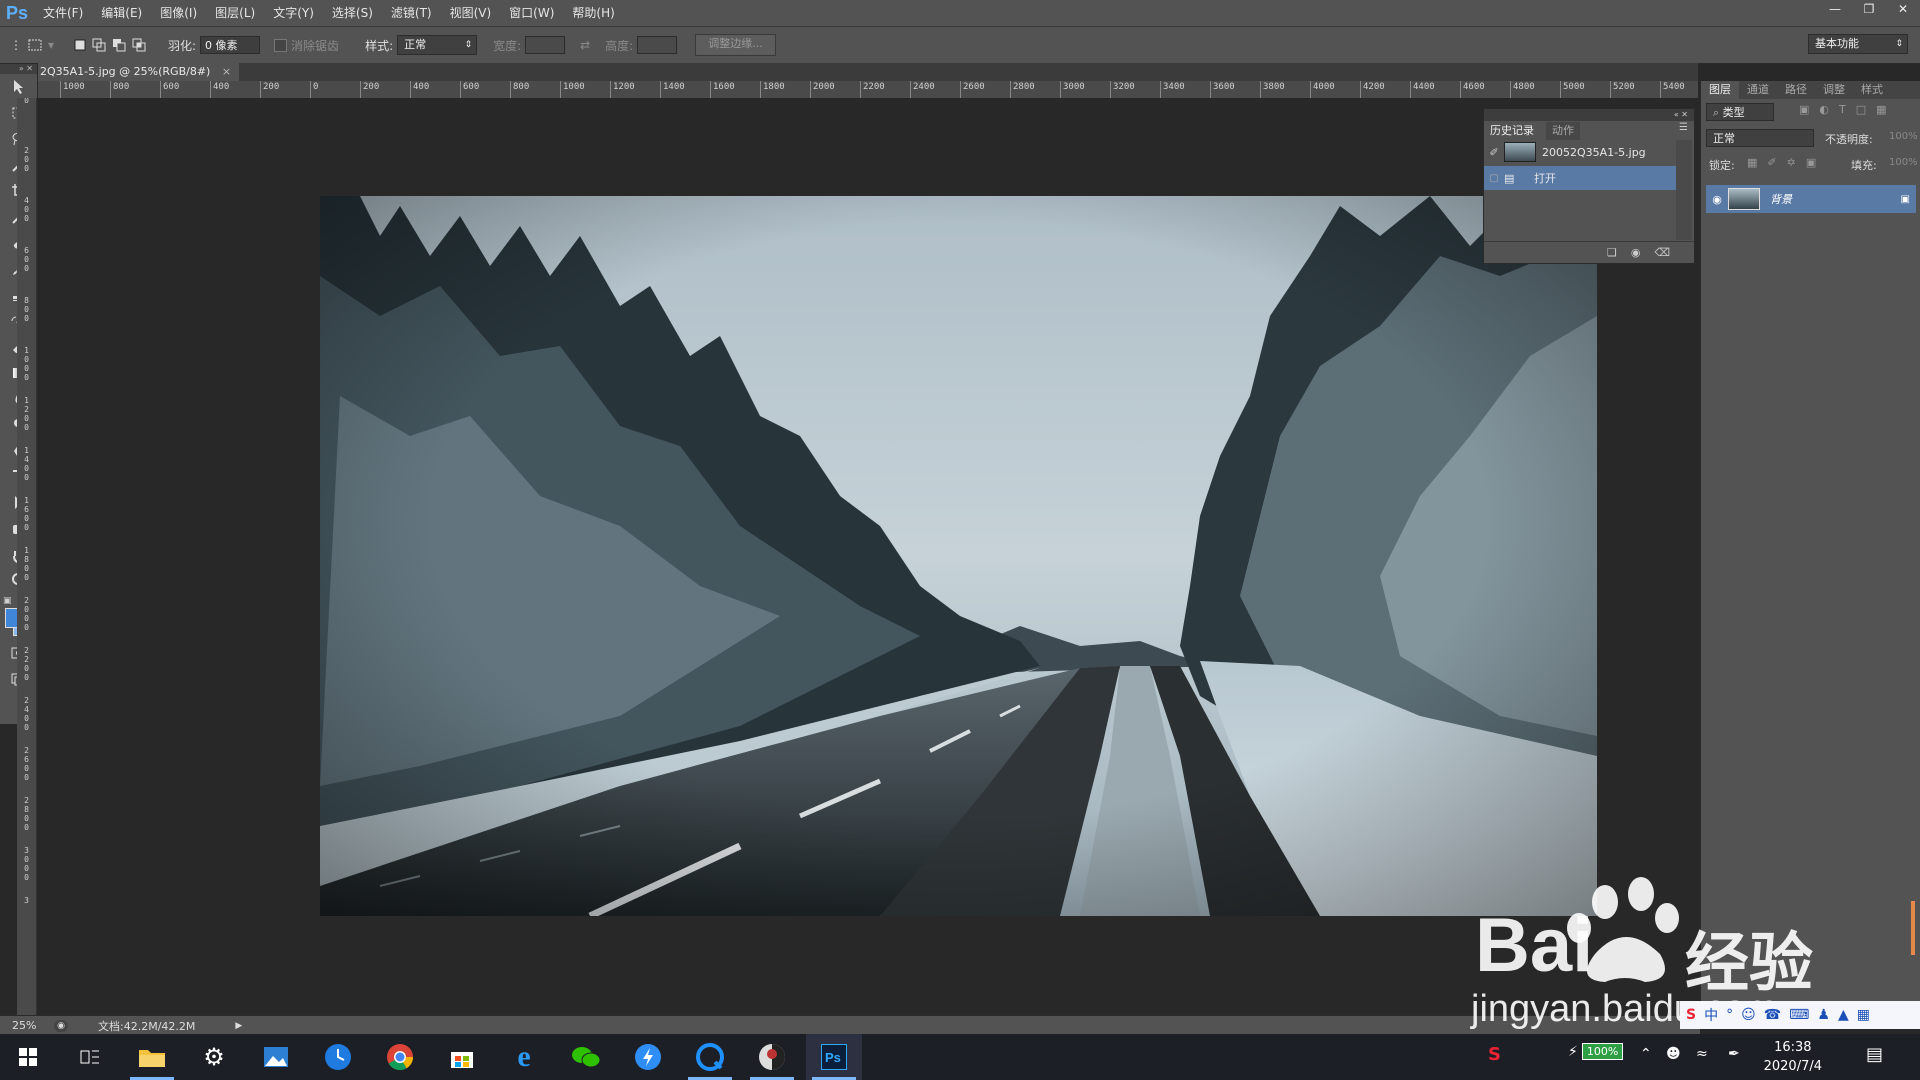 This screenshot has height=1080, width=1920. What do you see at coordinates (1861, 109) in the screenshot?
I see `shape-filter-icon: □` at bounding box center [1861, 109].